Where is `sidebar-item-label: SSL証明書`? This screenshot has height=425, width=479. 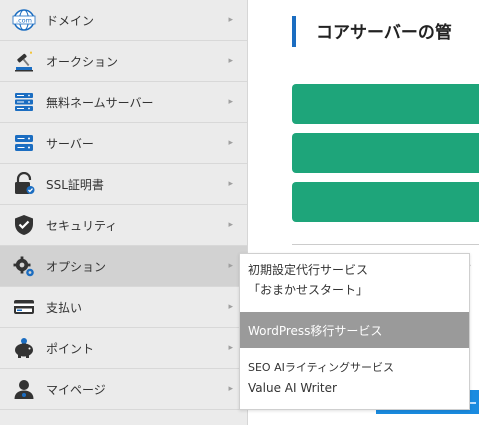
sidebar-item-label: SSL証明書 is located at coordinates (75, 184).